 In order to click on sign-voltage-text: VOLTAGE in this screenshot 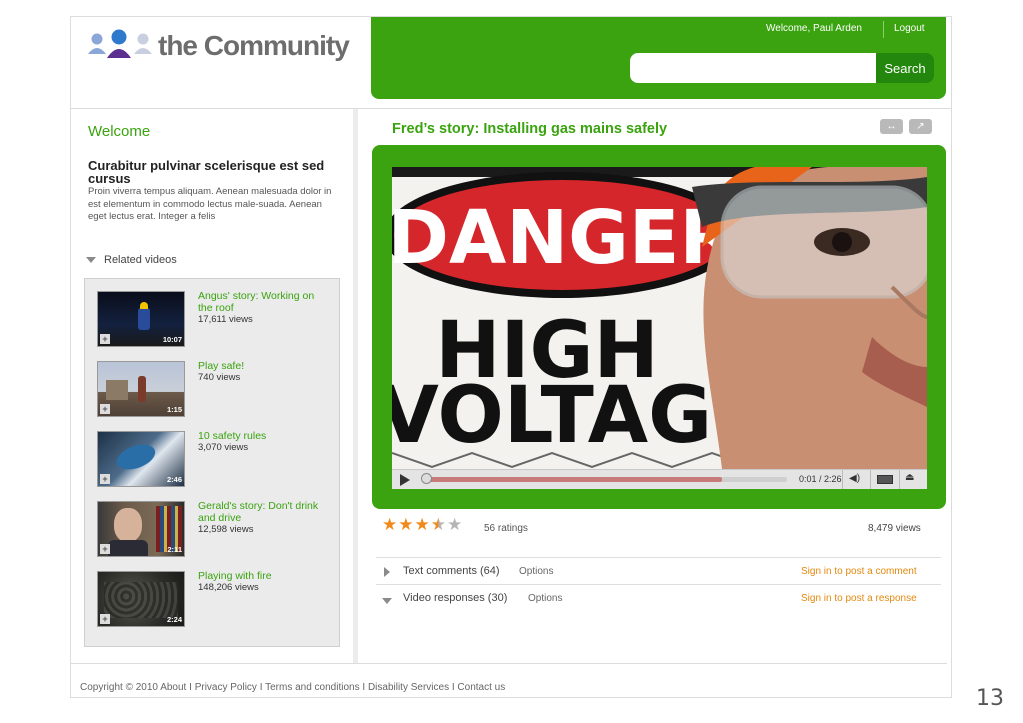, I will do `click(578, 416)`.